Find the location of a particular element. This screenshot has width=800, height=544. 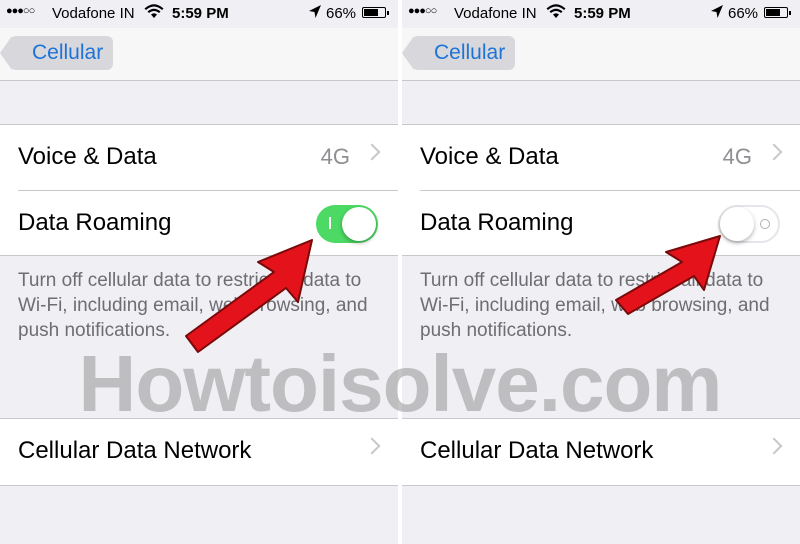

toggle-off-mark is located at coordinates (765, 224).